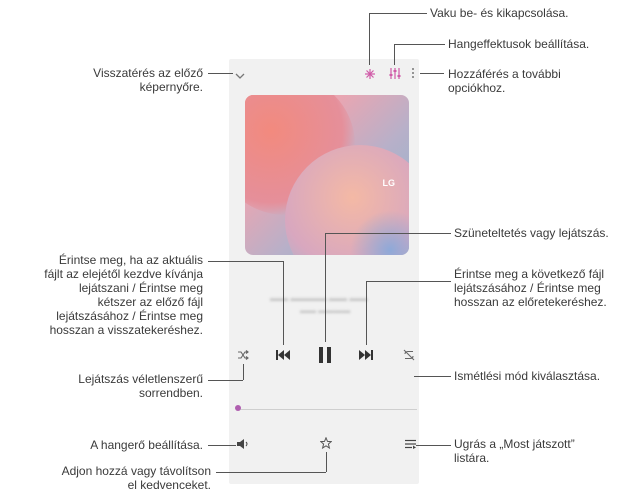 The image size is (644, 492). What do you see at coordinates (238, 408) in the screenshot?
I see `progress-knob` at bounding box center [238, 408].